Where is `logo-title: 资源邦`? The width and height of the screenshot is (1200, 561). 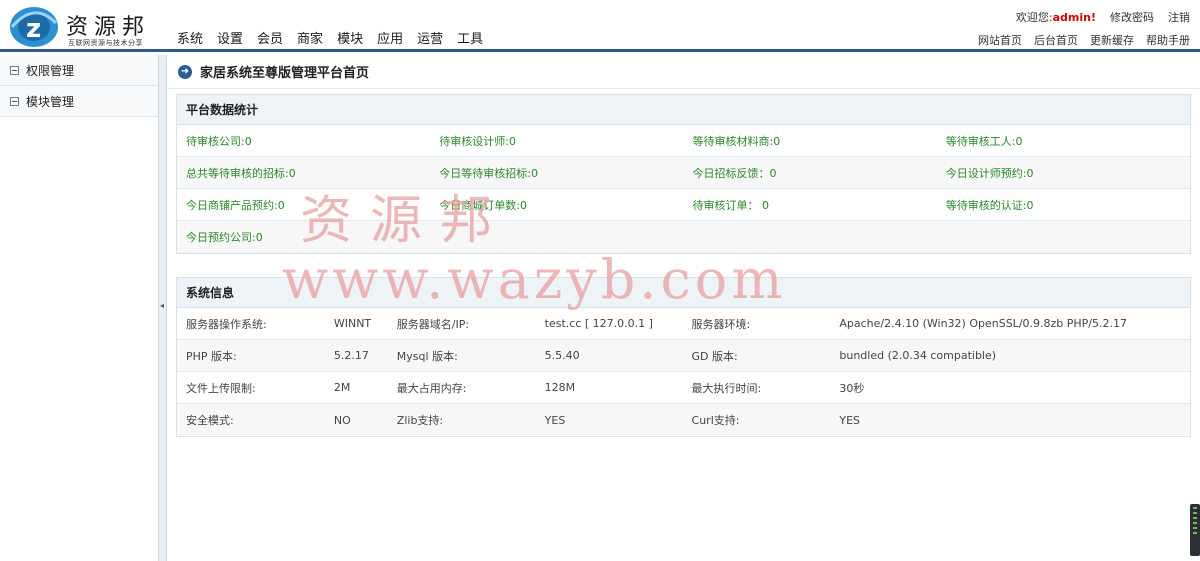 logo-title: 资源邦 is located at coordinates (108, 27).